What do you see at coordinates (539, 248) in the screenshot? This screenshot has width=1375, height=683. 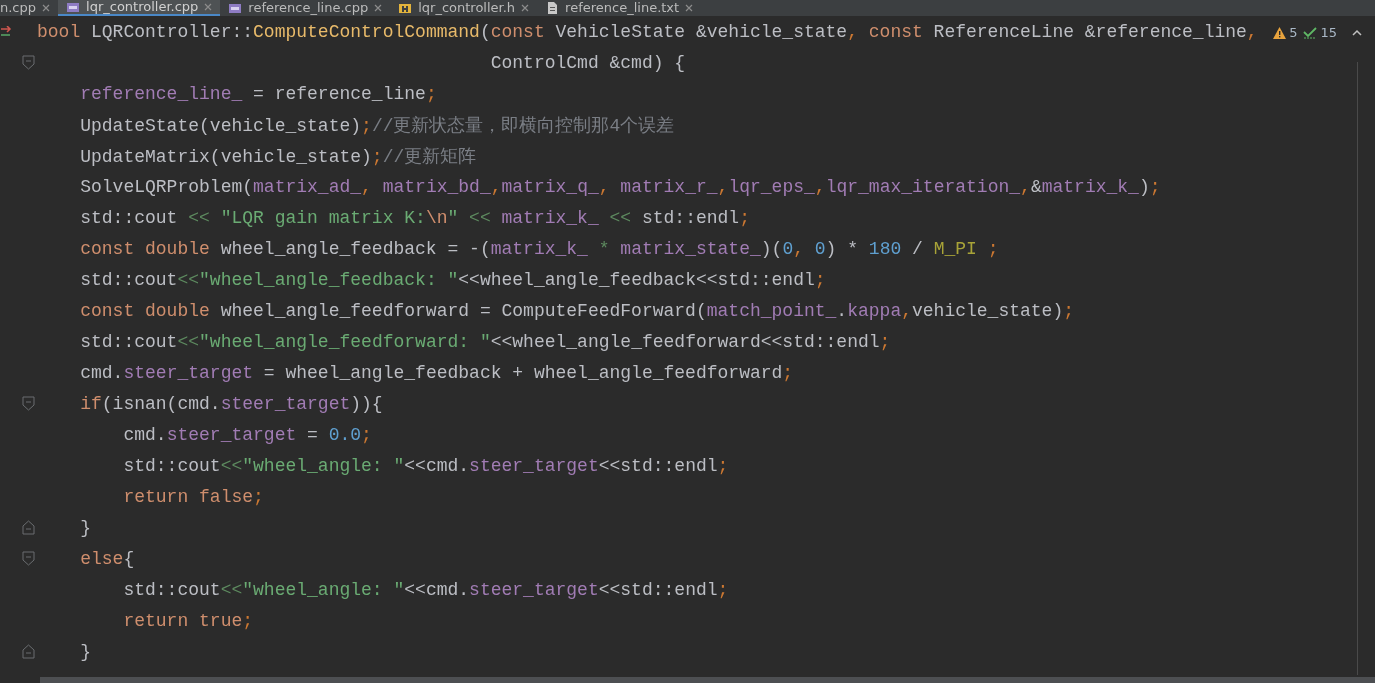 I see `code-line: const double wheel_angle_feedback = -(matrix_k_ * matrix_state_)(0, 0) * 180 / M_PI ;` at bounding box center [539, 248].